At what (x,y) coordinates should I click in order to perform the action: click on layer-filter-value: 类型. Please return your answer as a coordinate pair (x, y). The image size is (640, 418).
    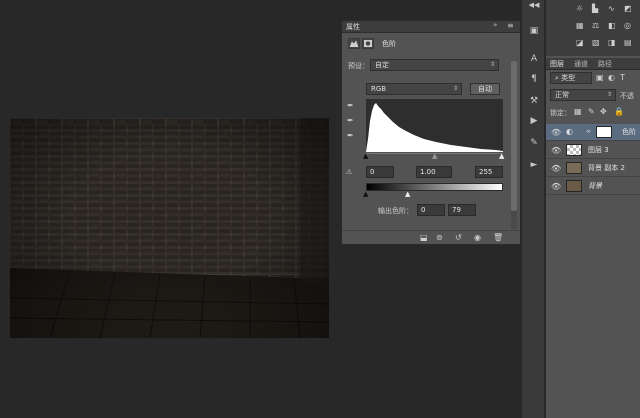
    Looking at the image, I should click on (568, 78).